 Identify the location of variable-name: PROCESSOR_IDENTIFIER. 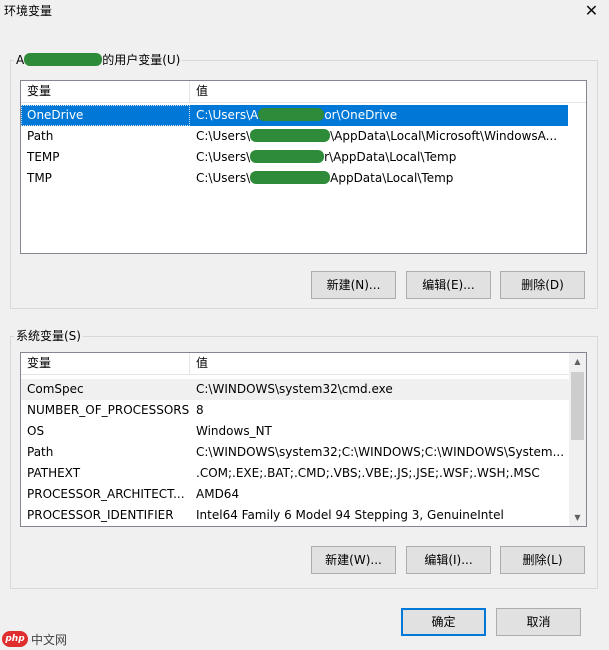
(100, 515).